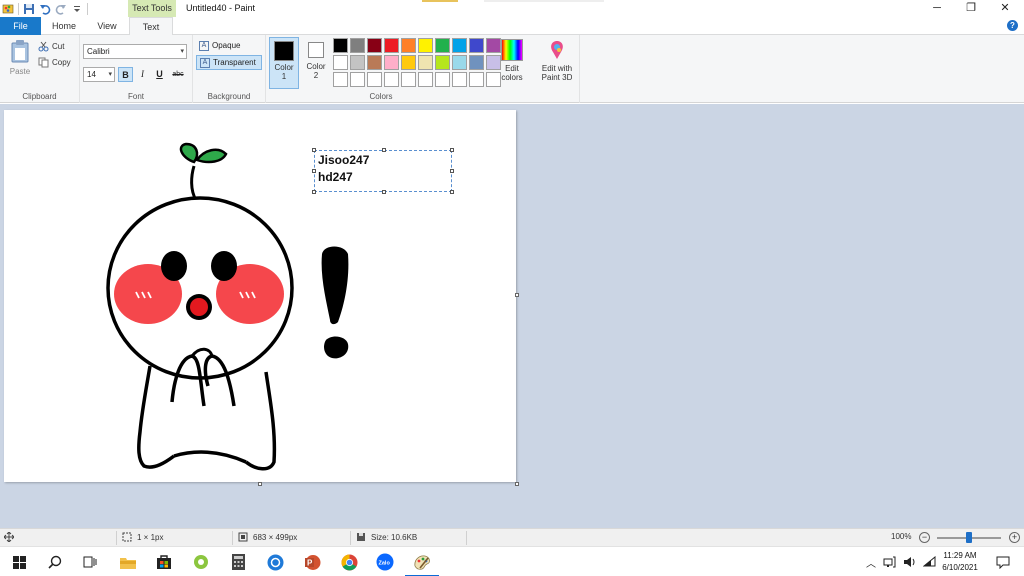 The width and height of the screenshot is (1024, 576). I want to click on windows-start-icon, so click(19, 562).